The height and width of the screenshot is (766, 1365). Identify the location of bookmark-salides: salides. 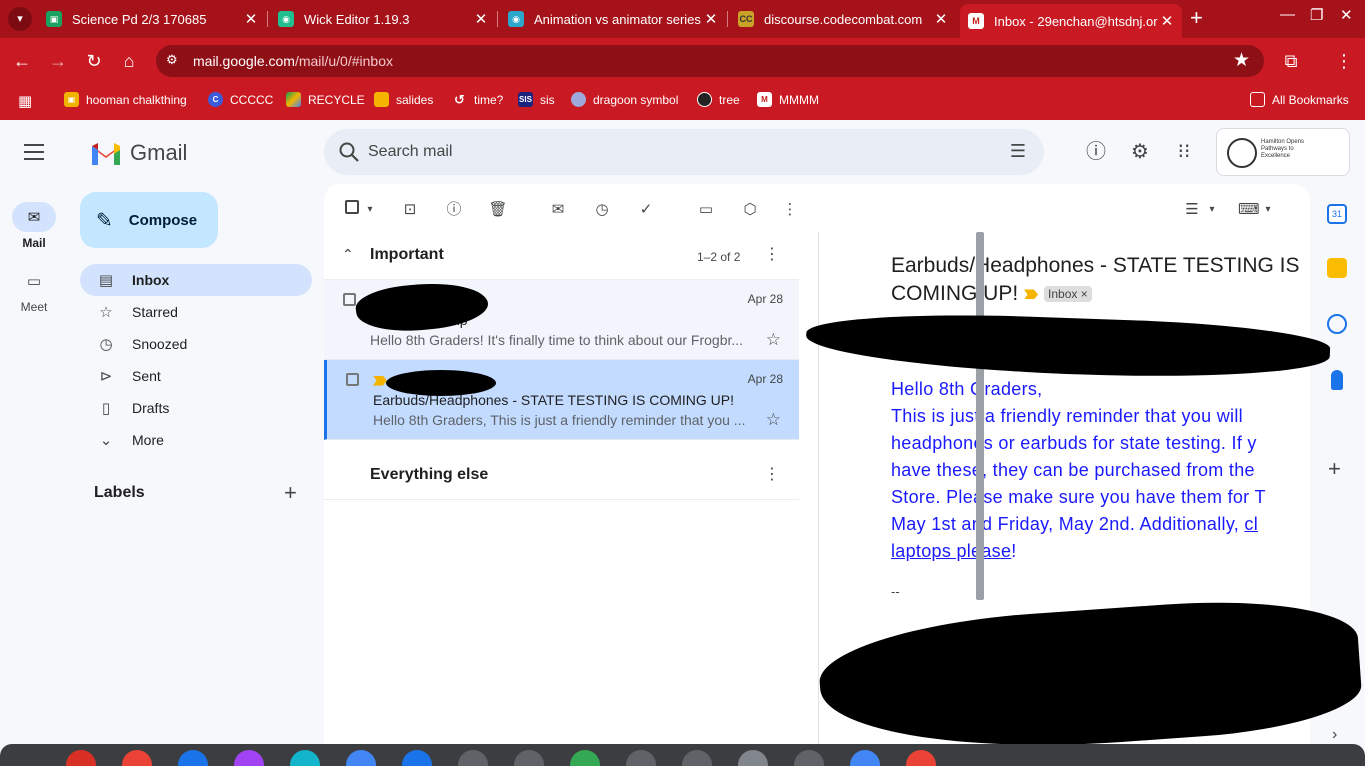
(403, 99).